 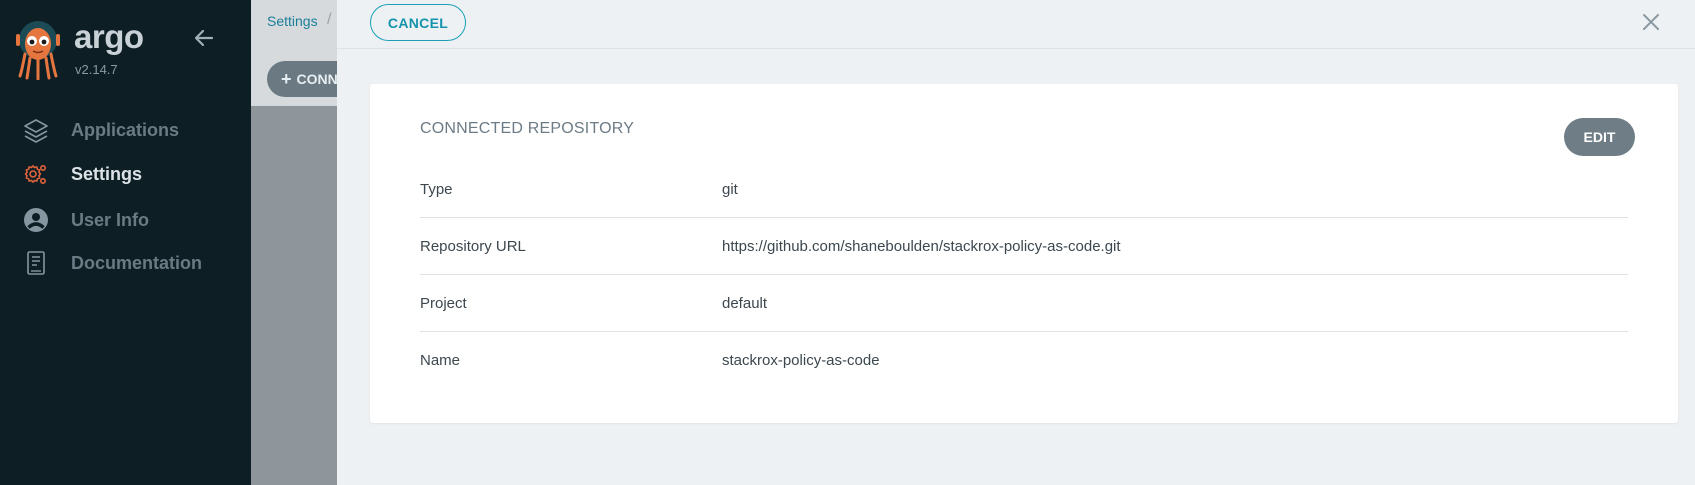 I want to click on detail-row-project: Project default, so click(x=1024, y=303).